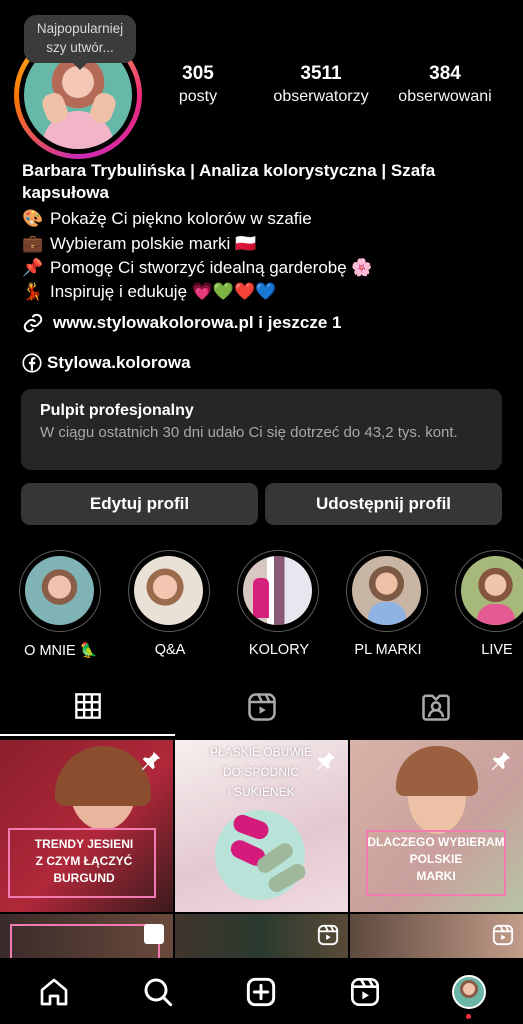  What do you see at coordinates (365, 992) in the screenshot?
I see `reels-nav-icon` at bounding box center [365, 992].